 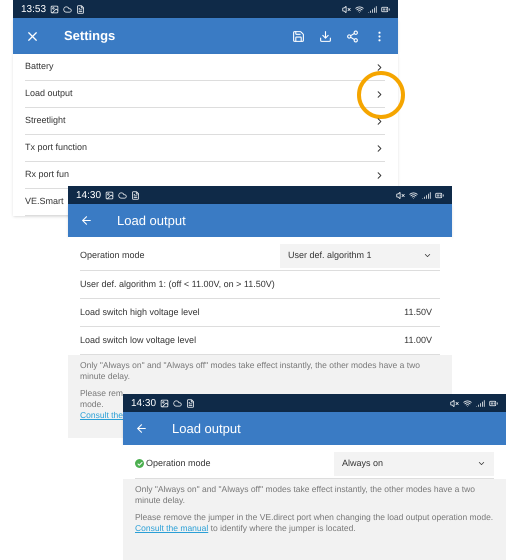 What do you see at coordinates (283, 528) in the screenshot?
I see `note-text: to identify where the jumper is located.` at bounding box center [283, 528].